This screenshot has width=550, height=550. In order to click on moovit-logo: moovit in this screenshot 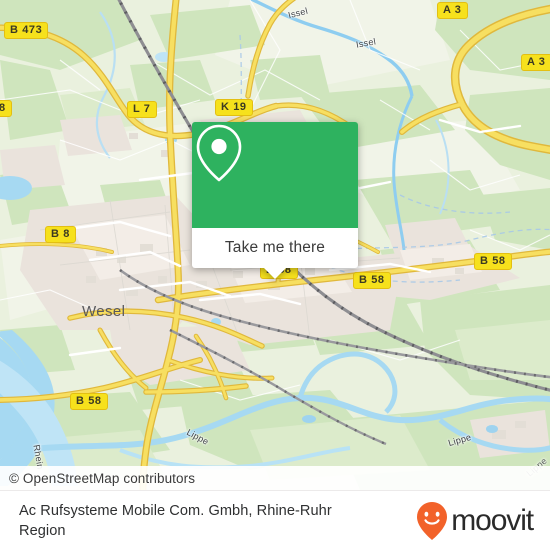, I will do `click(474, 521)`.